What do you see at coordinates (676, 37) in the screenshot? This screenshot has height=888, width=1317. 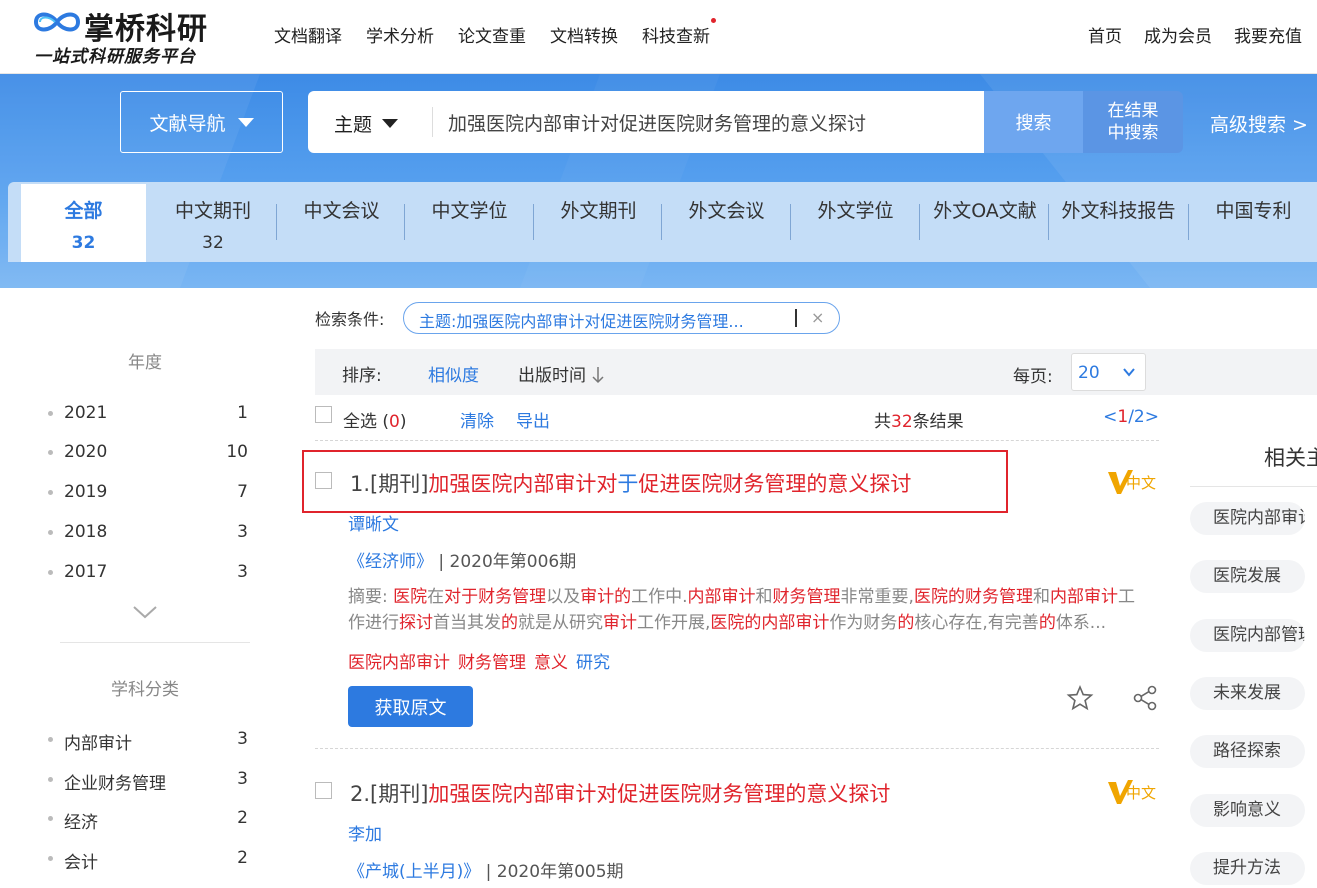 I see `nav-novelty-label: 科技查新` at bounding box center [676, 37].